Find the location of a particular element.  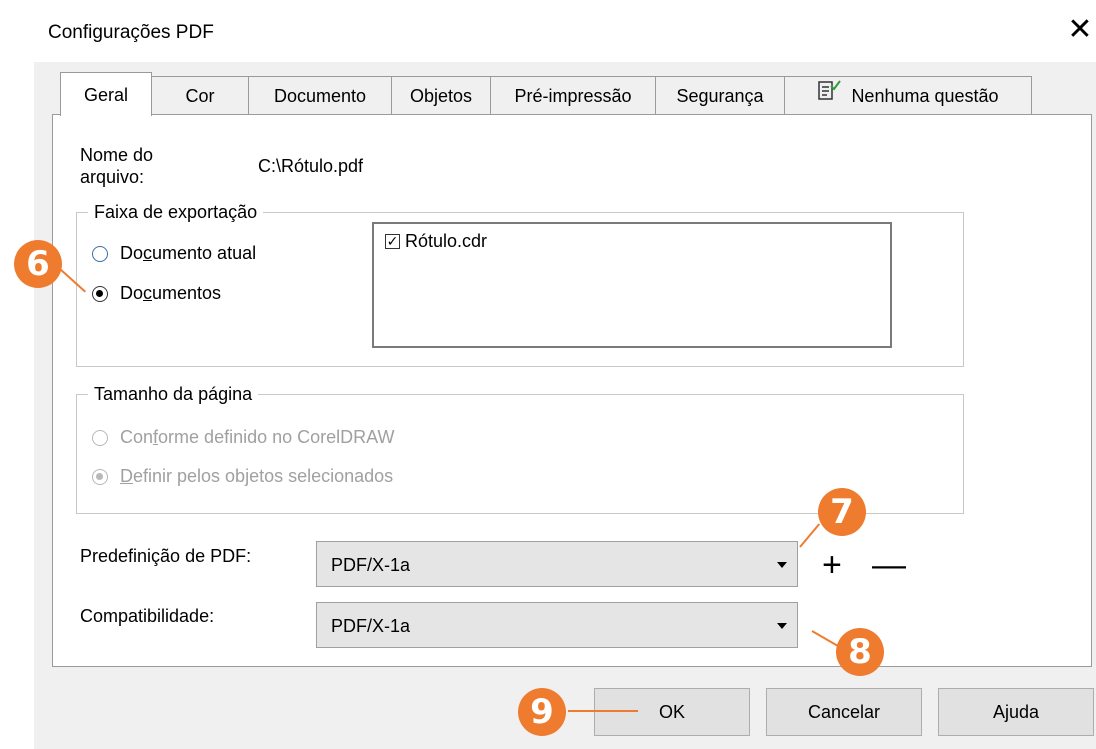

filename-label: Nome do arquivo: is located at coordinates (117, 166).